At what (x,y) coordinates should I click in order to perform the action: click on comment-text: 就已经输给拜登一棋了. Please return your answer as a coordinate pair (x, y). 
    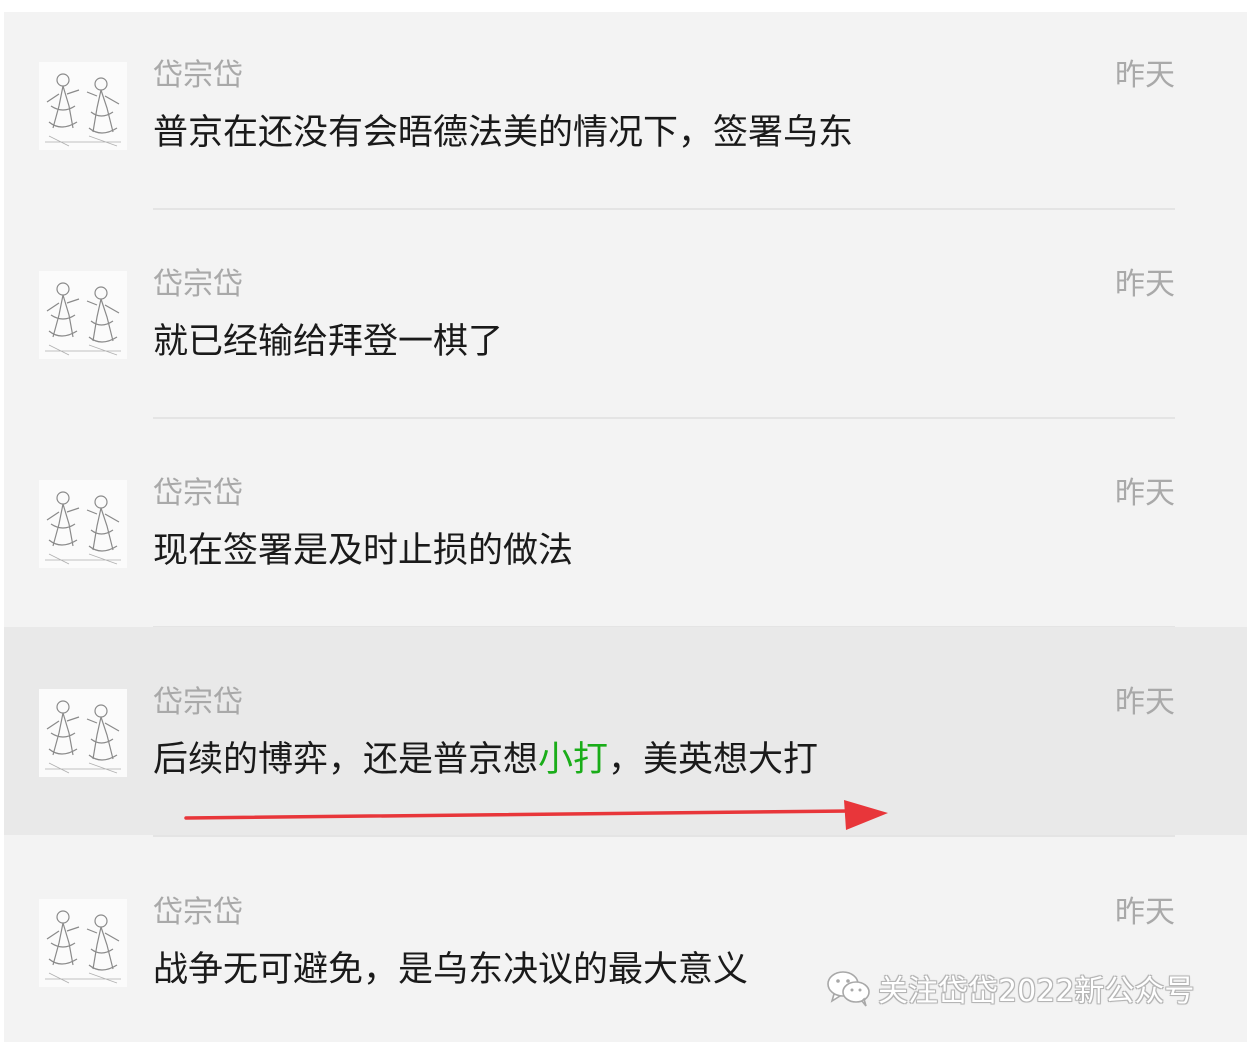
    Looking at the image, I should click on (328, 342).